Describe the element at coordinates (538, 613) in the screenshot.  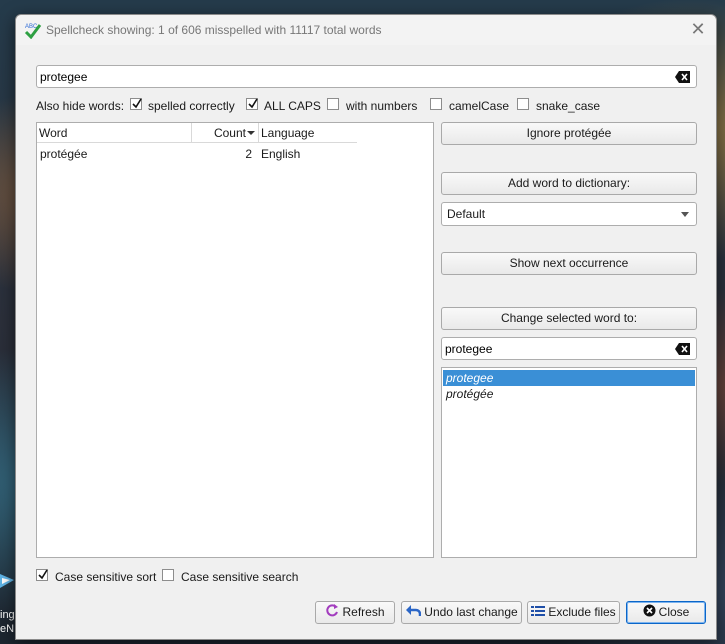
I see `list-icon` at that location.